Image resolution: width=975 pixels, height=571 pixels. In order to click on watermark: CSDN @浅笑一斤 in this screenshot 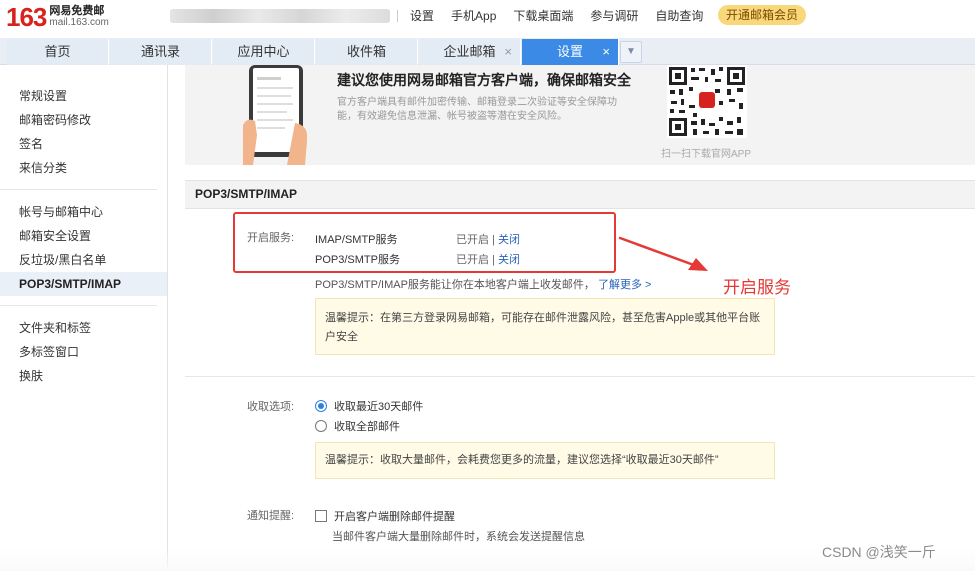, I will do `click(879, 552)`.